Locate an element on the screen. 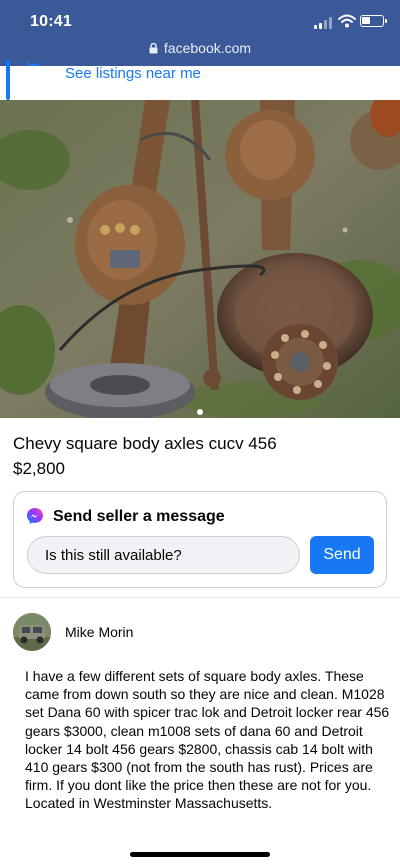  status-bar: 10:41 facebook.com is located at coordinates (200, 33).